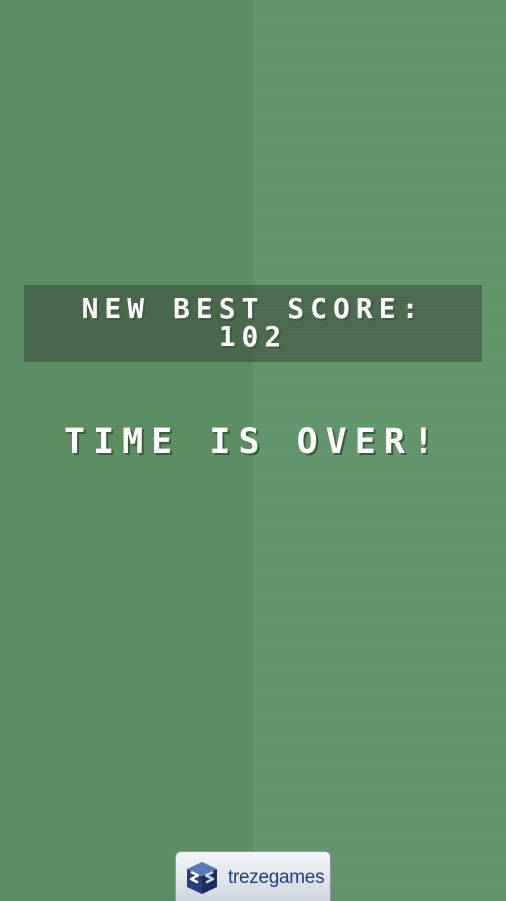  What do you see at coordinates (276, 877) in the screenshot?
I see `brand-name: trezegames` at bounding box center [276, 877].